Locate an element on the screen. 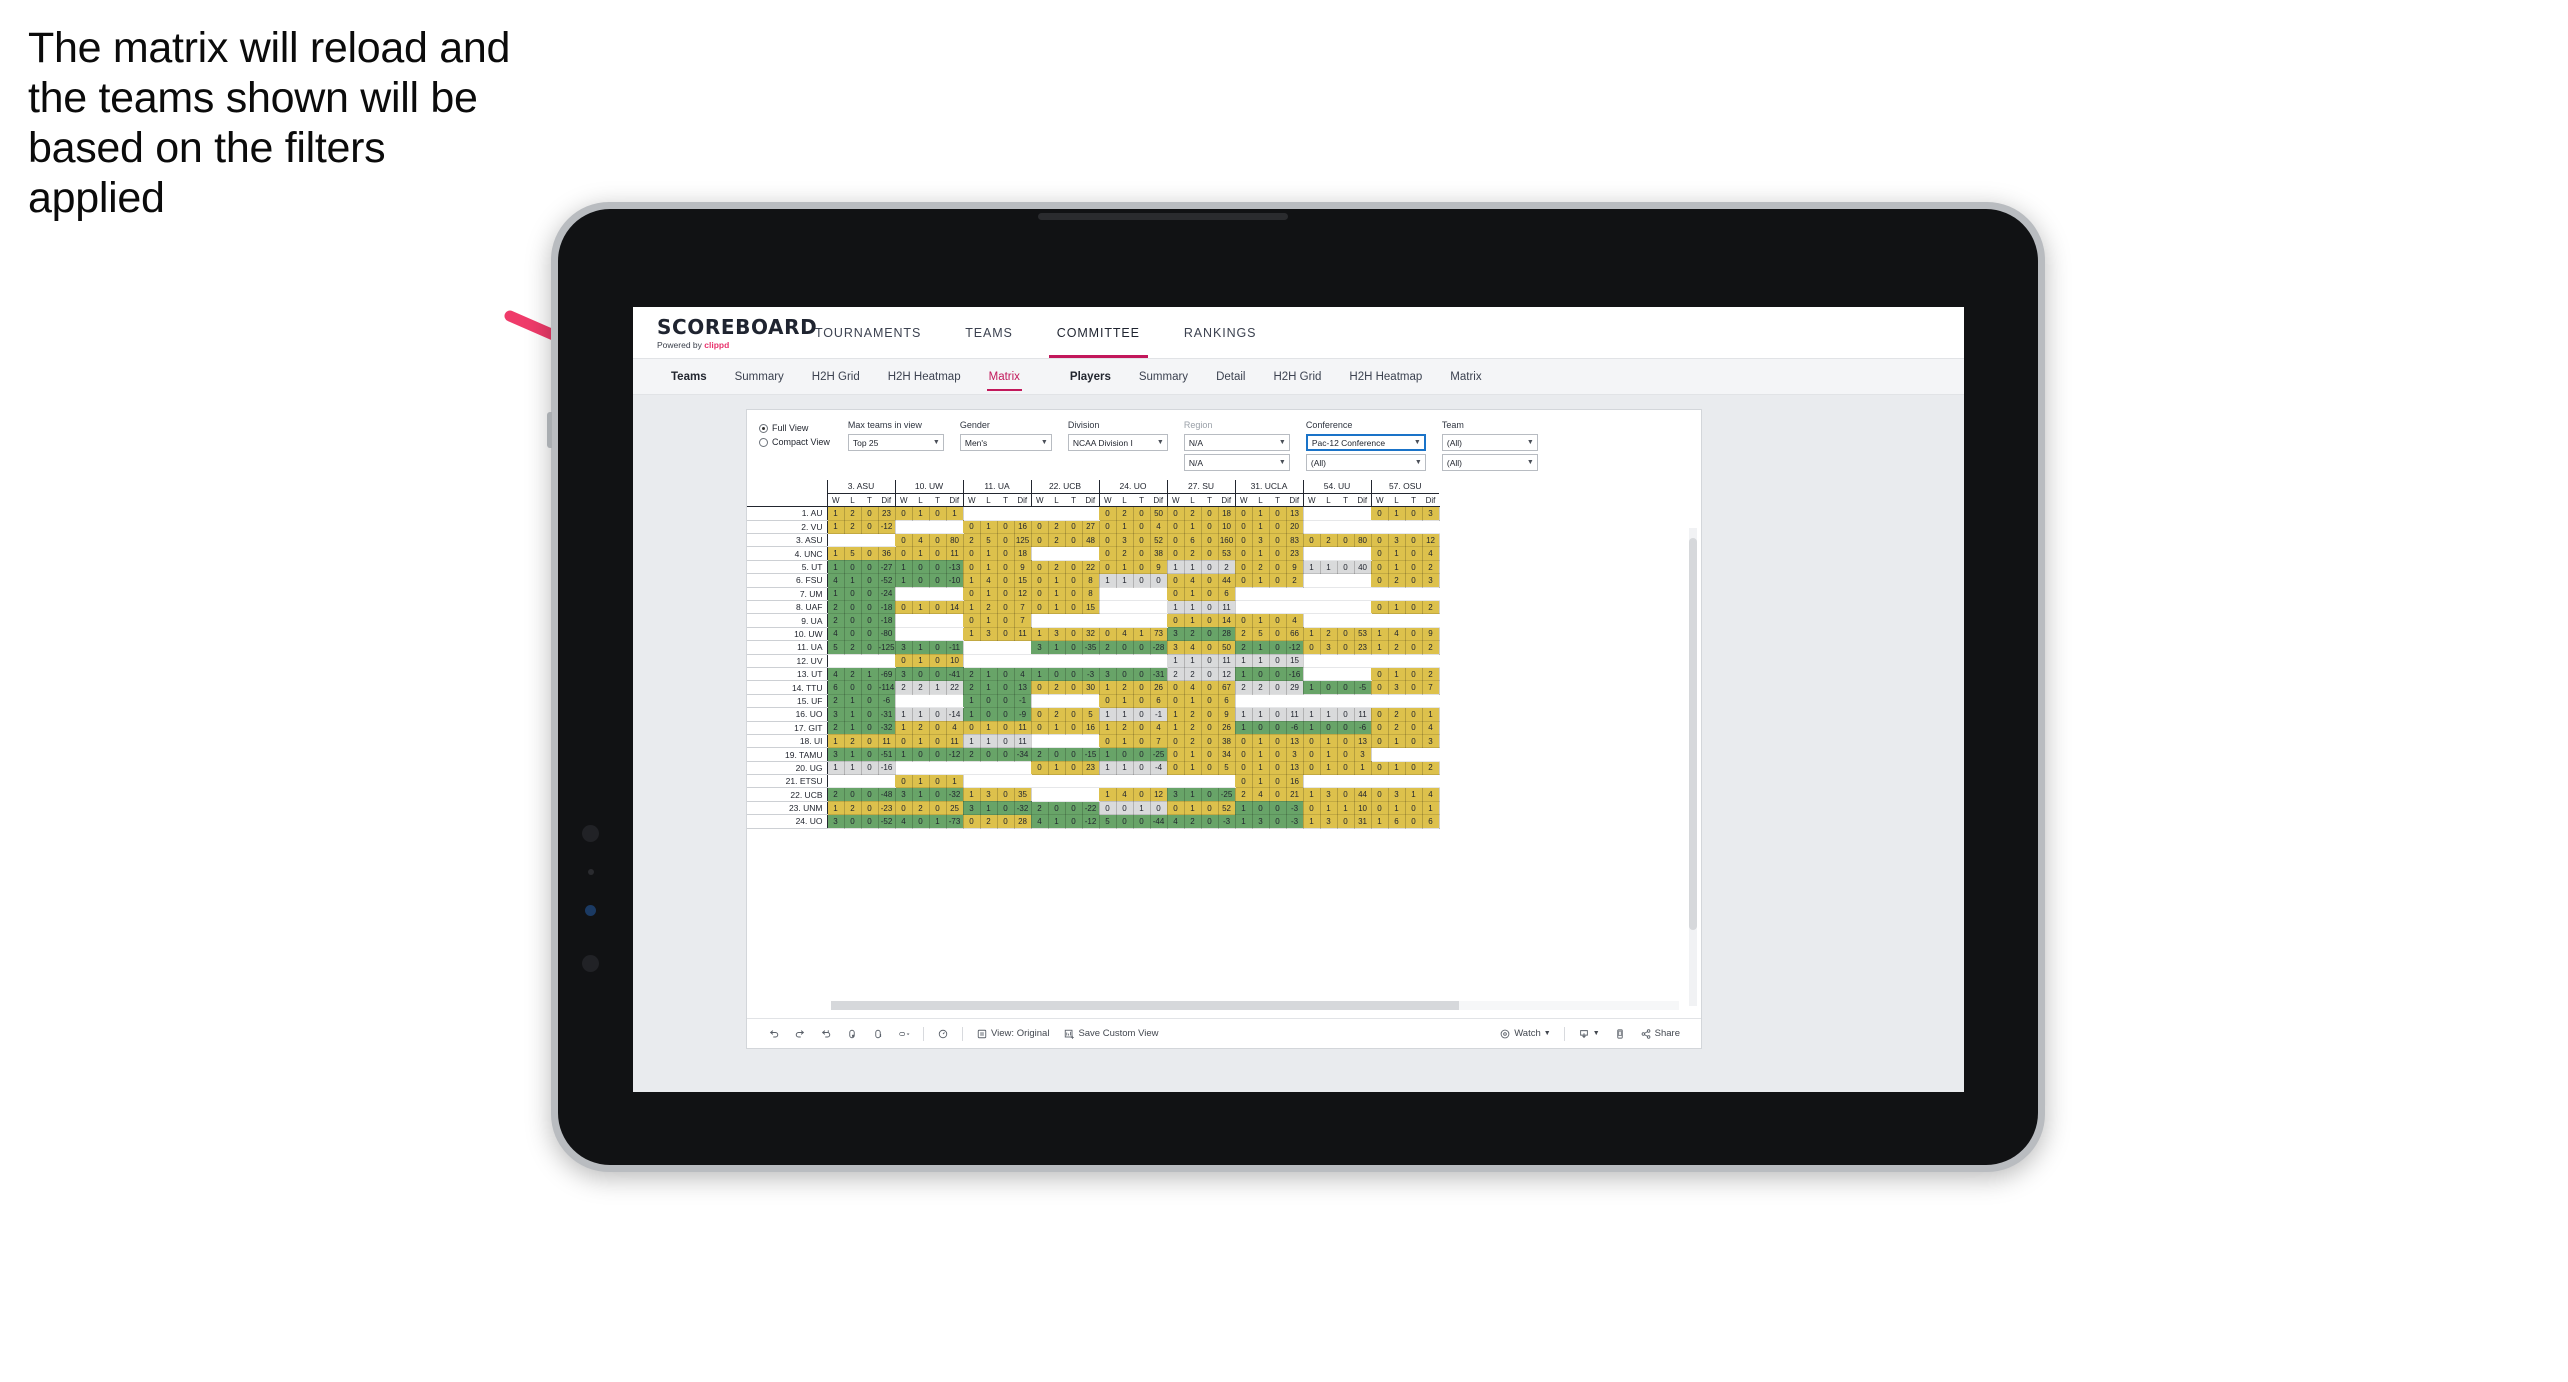 Image resolution: width=2568 pixels, height=1382 pixels. redo-button is located at coordinates (800, 1034).